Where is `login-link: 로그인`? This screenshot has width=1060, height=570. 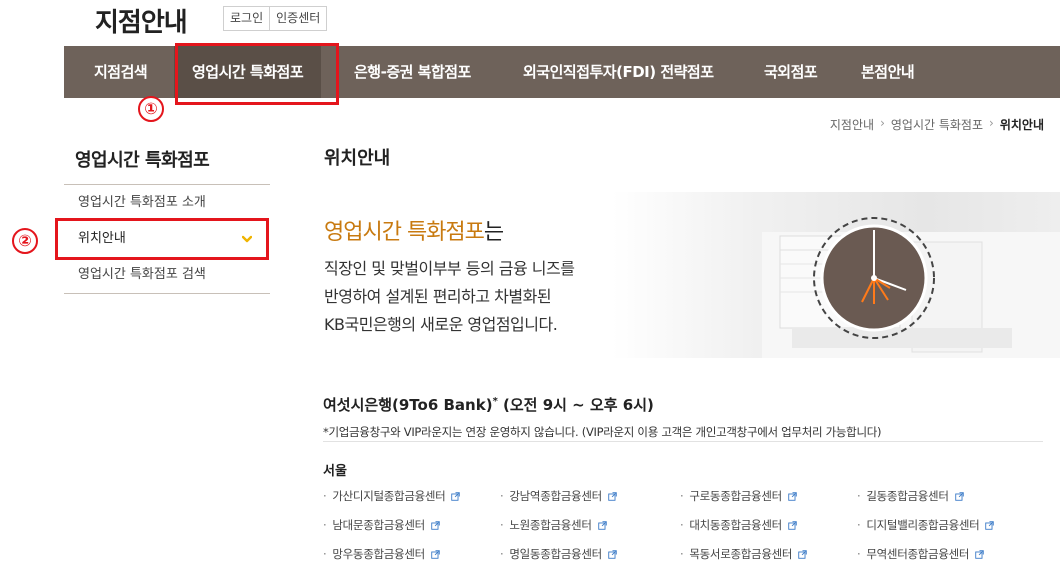 login-link: 로그인 is located at coordinates (247, 18).